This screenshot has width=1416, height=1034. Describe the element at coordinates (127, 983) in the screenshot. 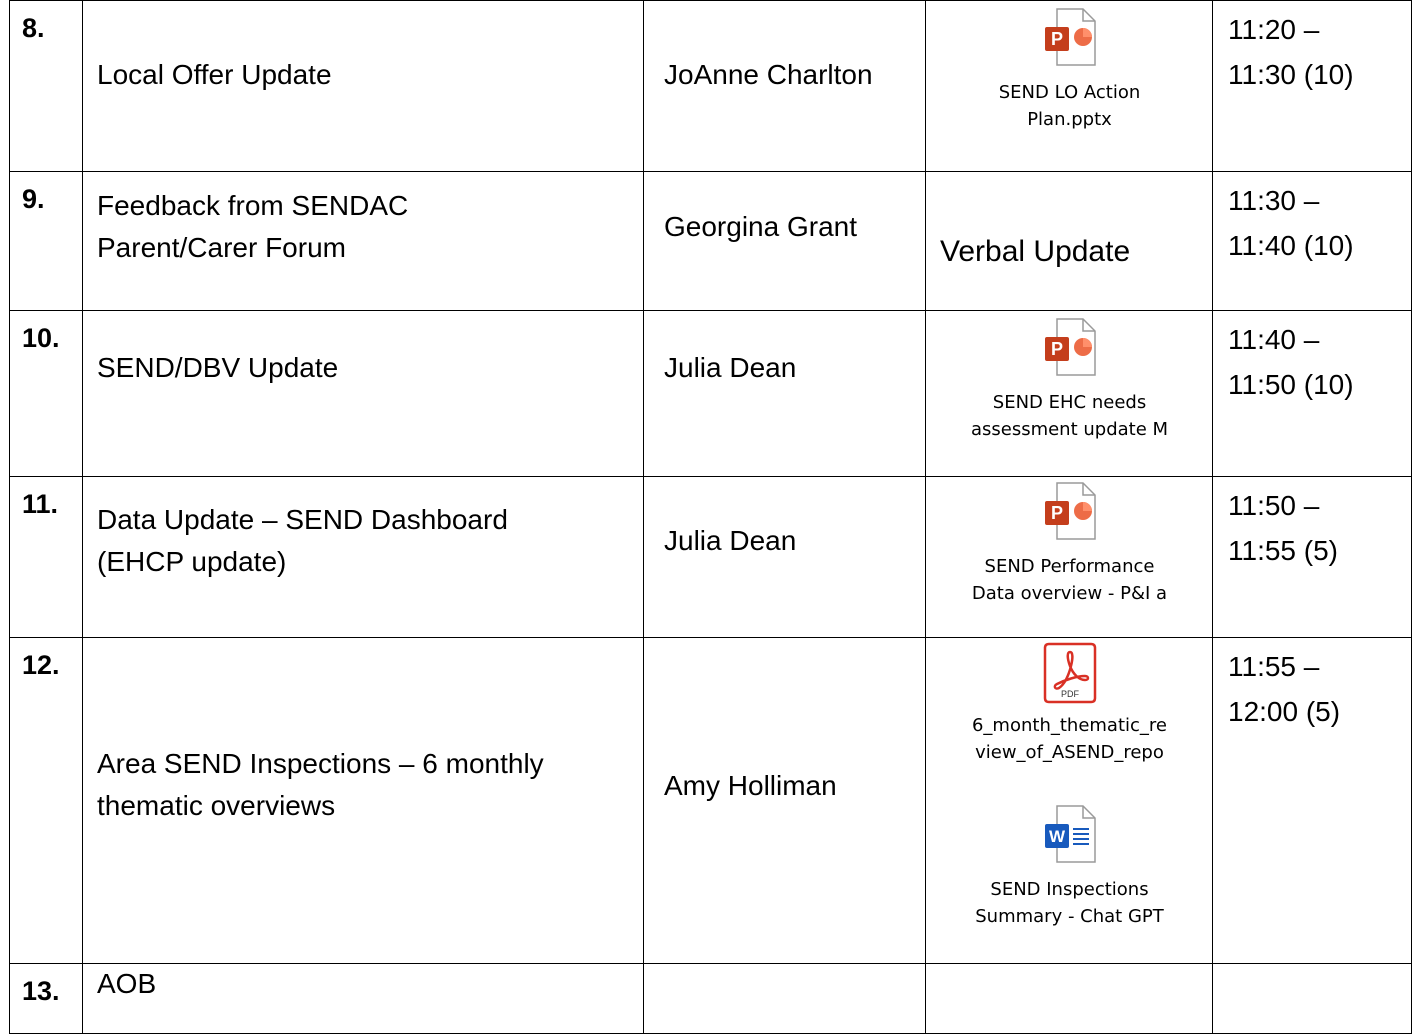

I see `item-title: AOB` at that location.